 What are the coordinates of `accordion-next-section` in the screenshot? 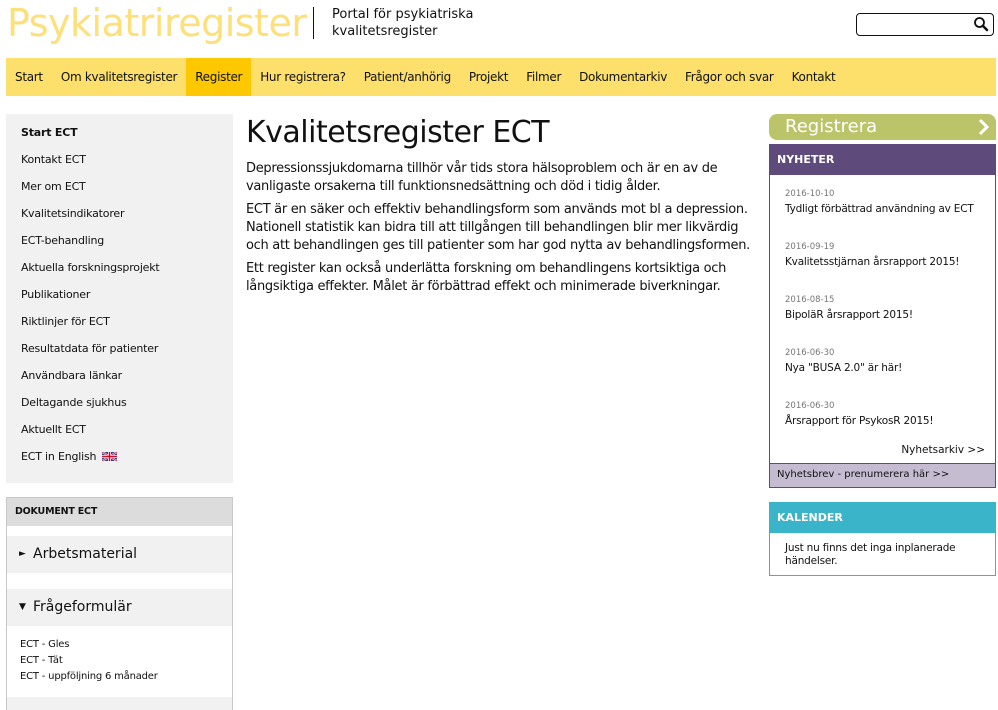 It's located at (119, 703).